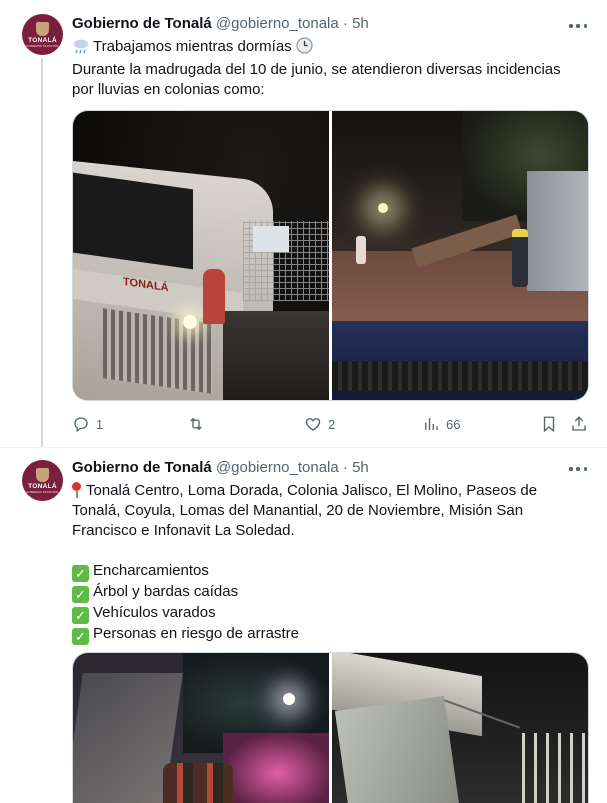 Image resolution: width=607 pixels, height=803 pixels. What do you see at coordinates (431, 424) in the screenshot?
I see `views-icon` at bounding box center [431, 424].